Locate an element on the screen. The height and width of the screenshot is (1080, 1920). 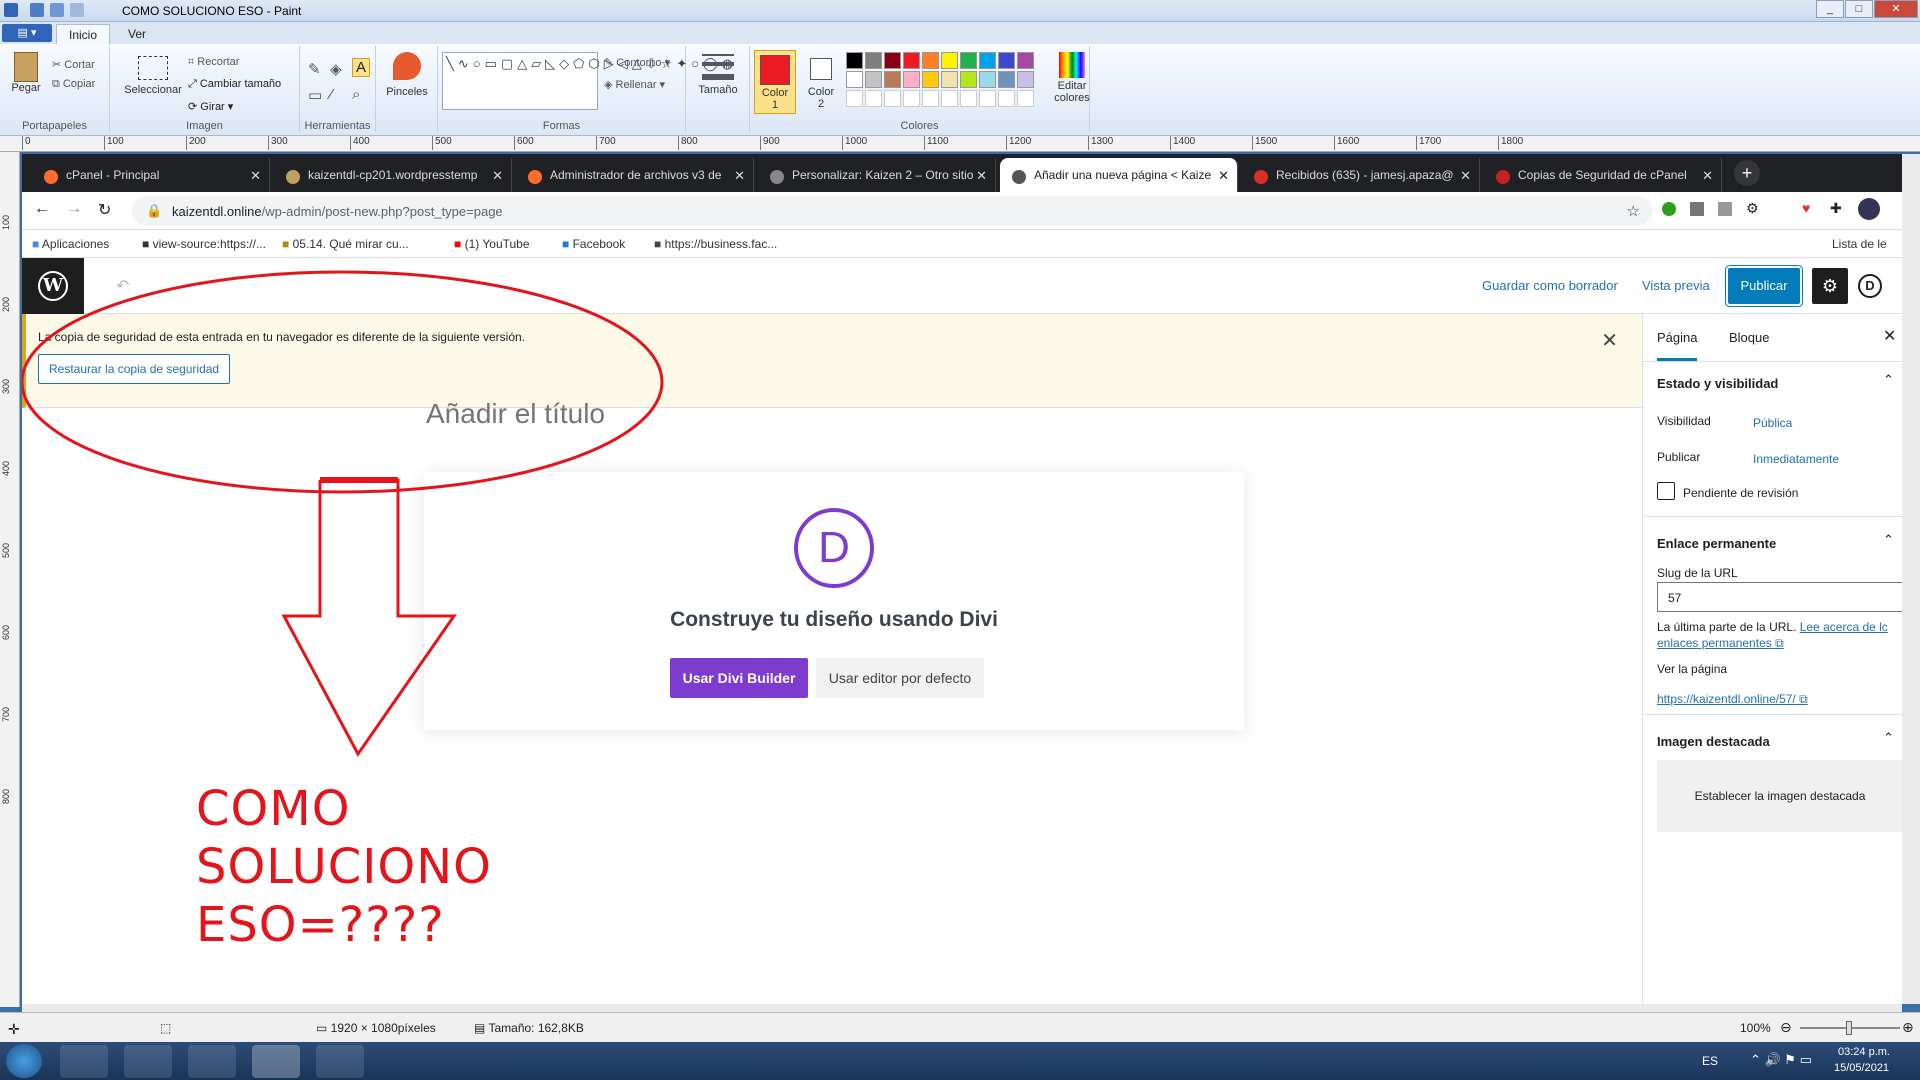
resize-button: ⤢ Cambiar tamaño is located at coordinates (234, 84).